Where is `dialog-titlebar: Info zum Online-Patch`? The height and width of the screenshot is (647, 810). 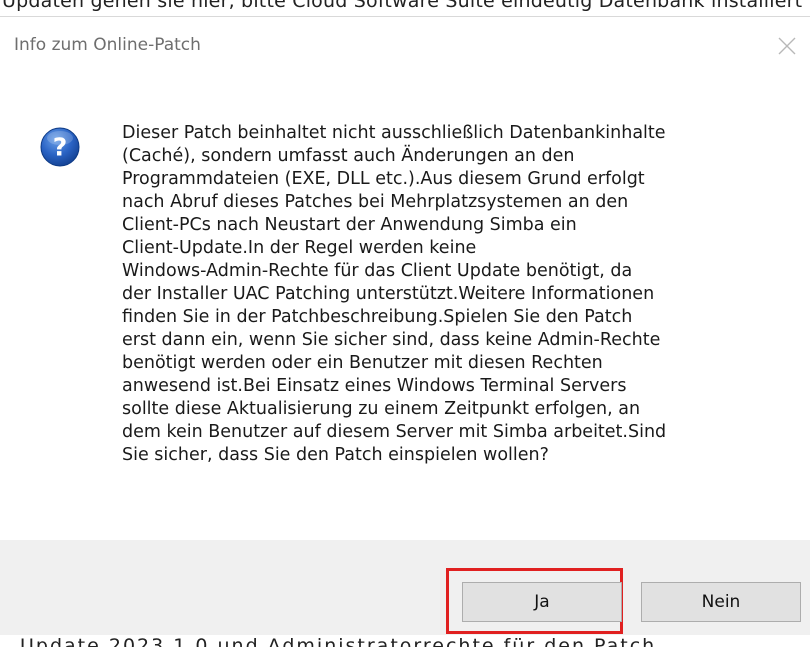
dialog-titlebar: Info zum Online-Patch is located at coordinates (405, 49).